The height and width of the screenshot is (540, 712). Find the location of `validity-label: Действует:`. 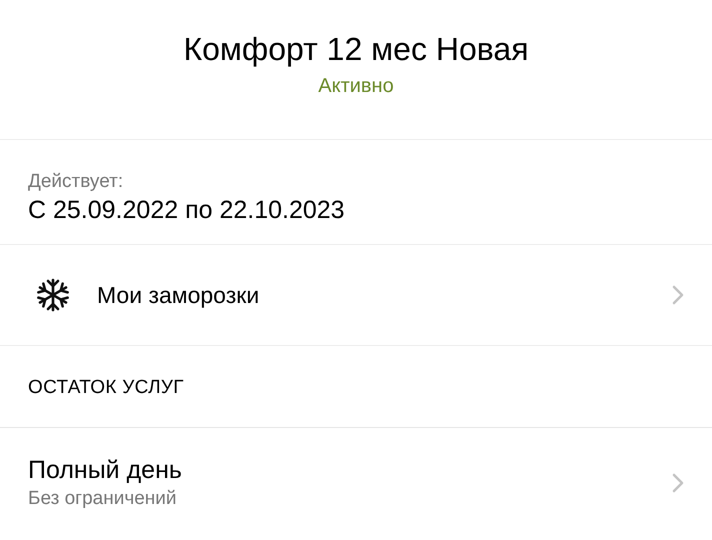

validity-label: Действует: is located at coordinates (76, 182).